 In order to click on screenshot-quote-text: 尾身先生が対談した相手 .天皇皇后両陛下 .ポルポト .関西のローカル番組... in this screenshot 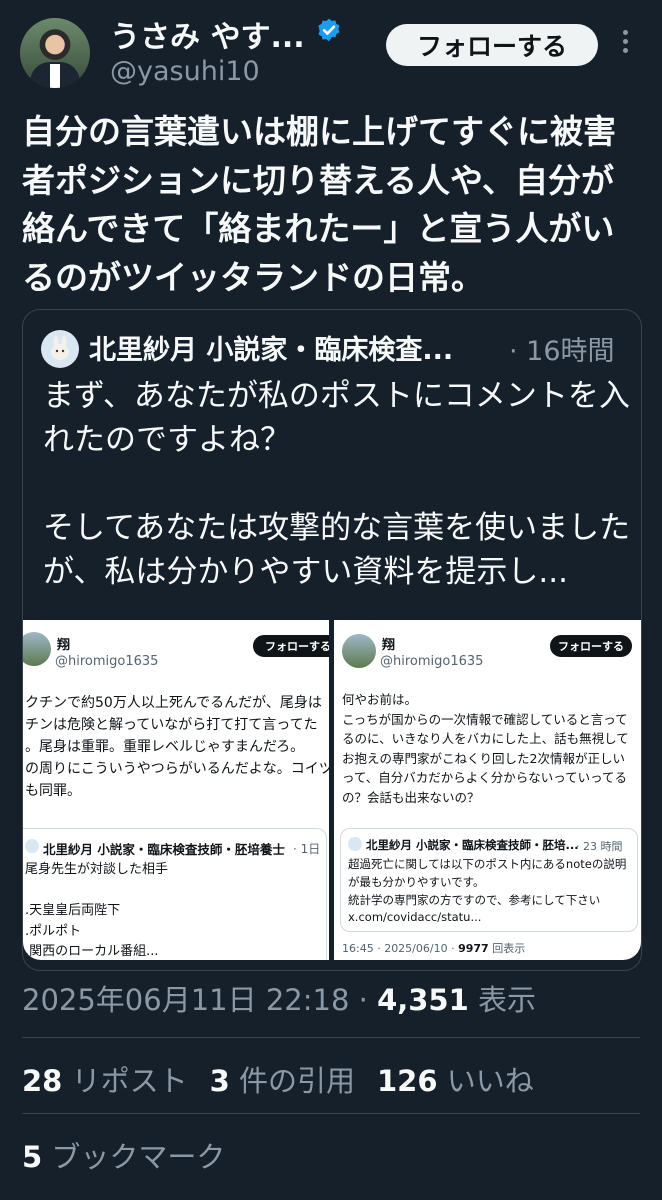, I will do `click(96, 910)`.